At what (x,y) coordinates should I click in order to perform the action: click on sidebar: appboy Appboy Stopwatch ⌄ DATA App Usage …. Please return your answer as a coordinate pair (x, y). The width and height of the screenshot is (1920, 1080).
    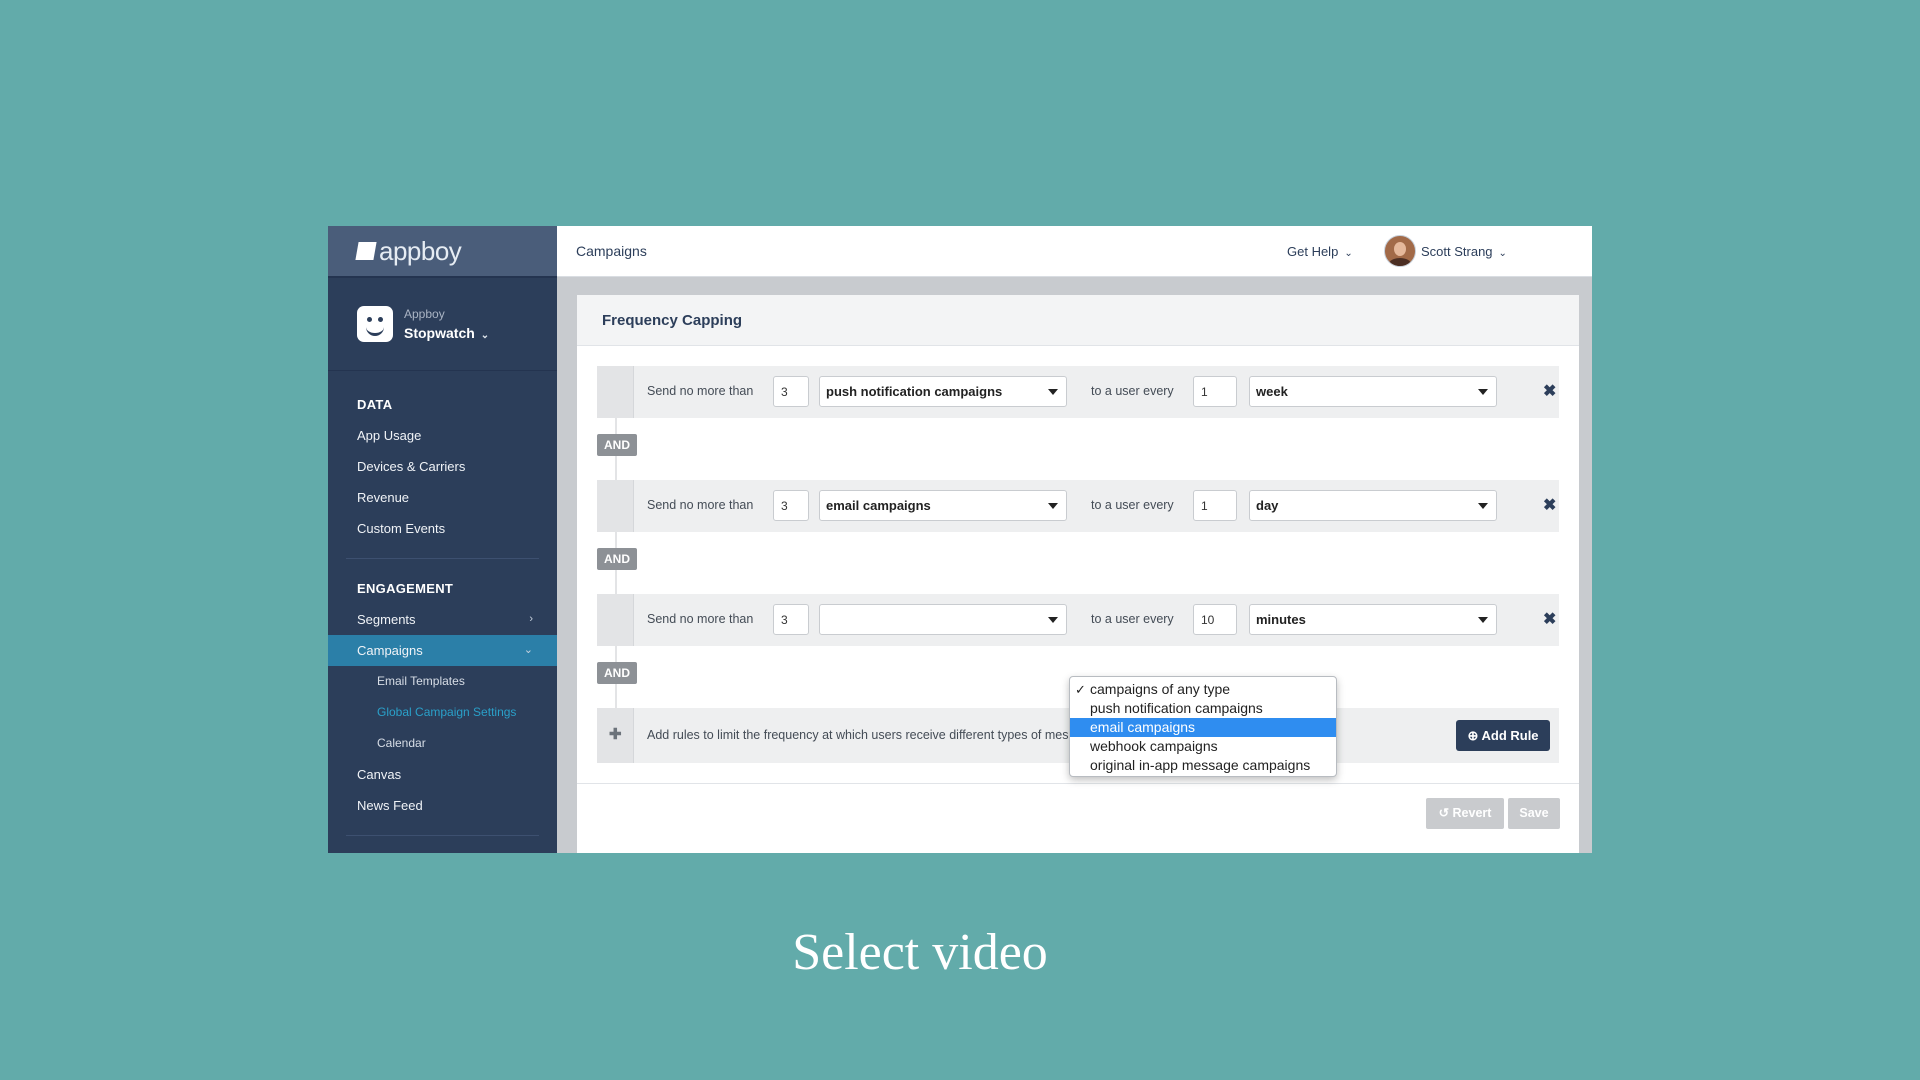
    Looking at the image, I should click on (442, 539).